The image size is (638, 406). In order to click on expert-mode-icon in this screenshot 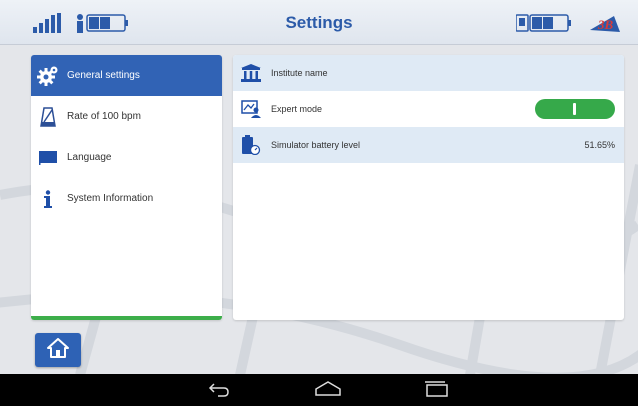, I will do `click(251, 109)`.